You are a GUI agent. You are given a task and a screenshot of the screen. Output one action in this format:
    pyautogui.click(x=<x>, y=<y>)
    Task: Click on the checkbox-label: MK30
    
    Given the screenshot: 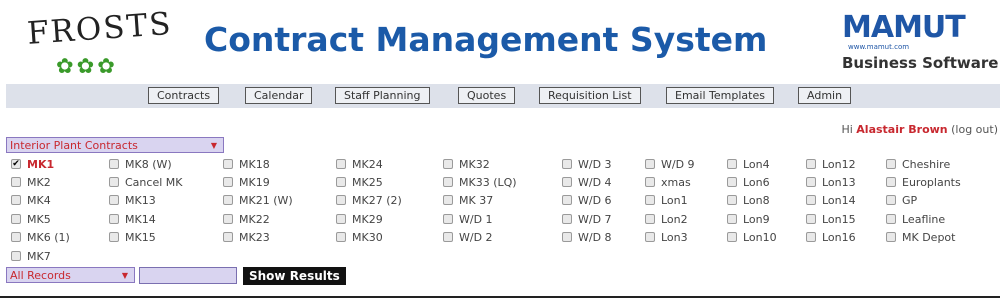 What is the action you would take?
    pyautogui.click(x=367, y=237)
    